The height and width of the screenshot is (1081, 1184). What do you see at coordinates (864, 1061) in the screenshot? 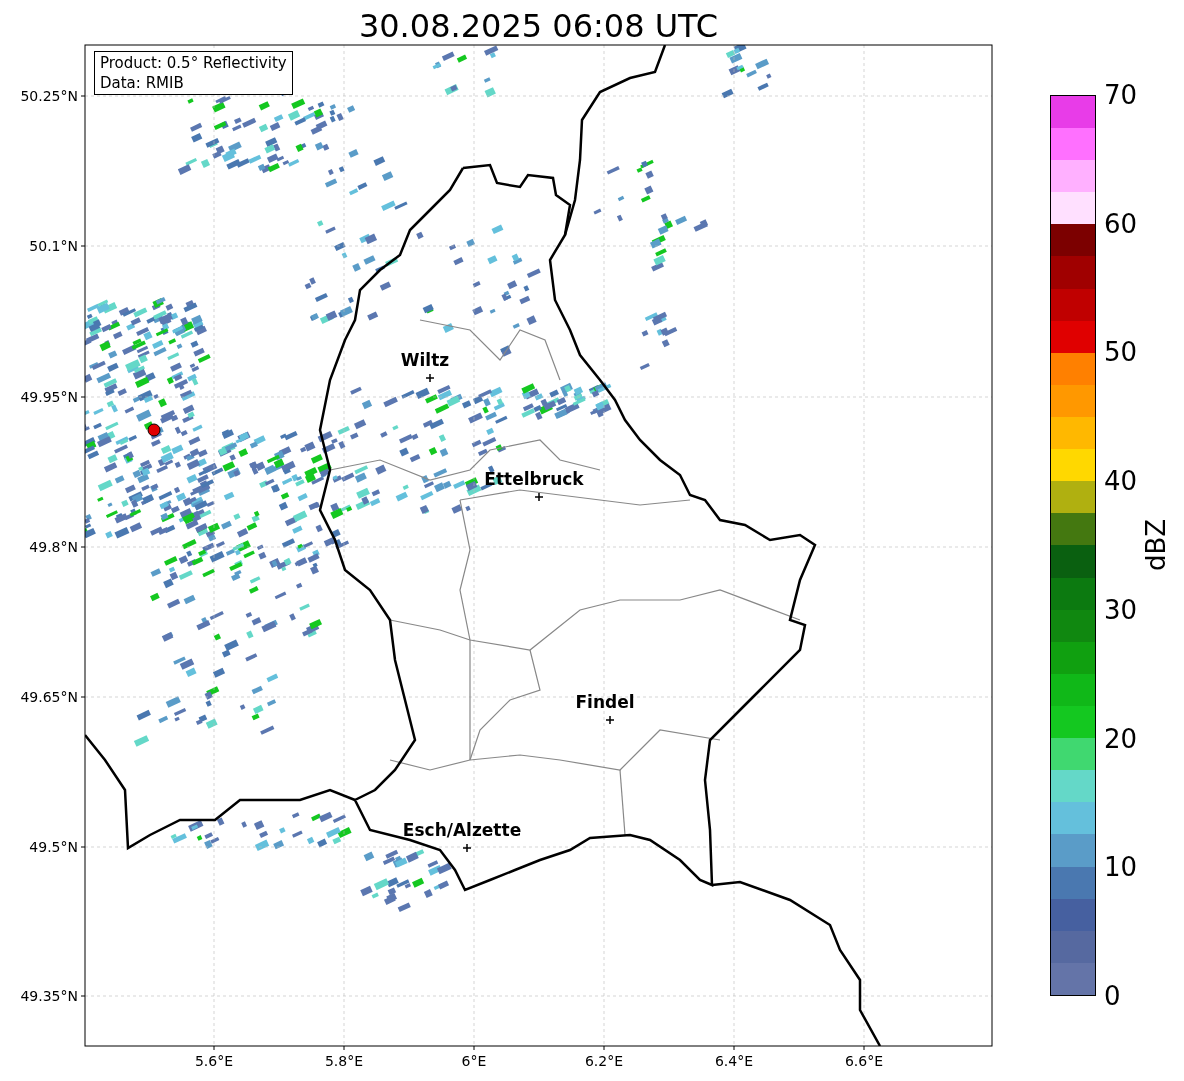
I see `longitude-label: 6.6°E` at bounding box center [864, 1061].